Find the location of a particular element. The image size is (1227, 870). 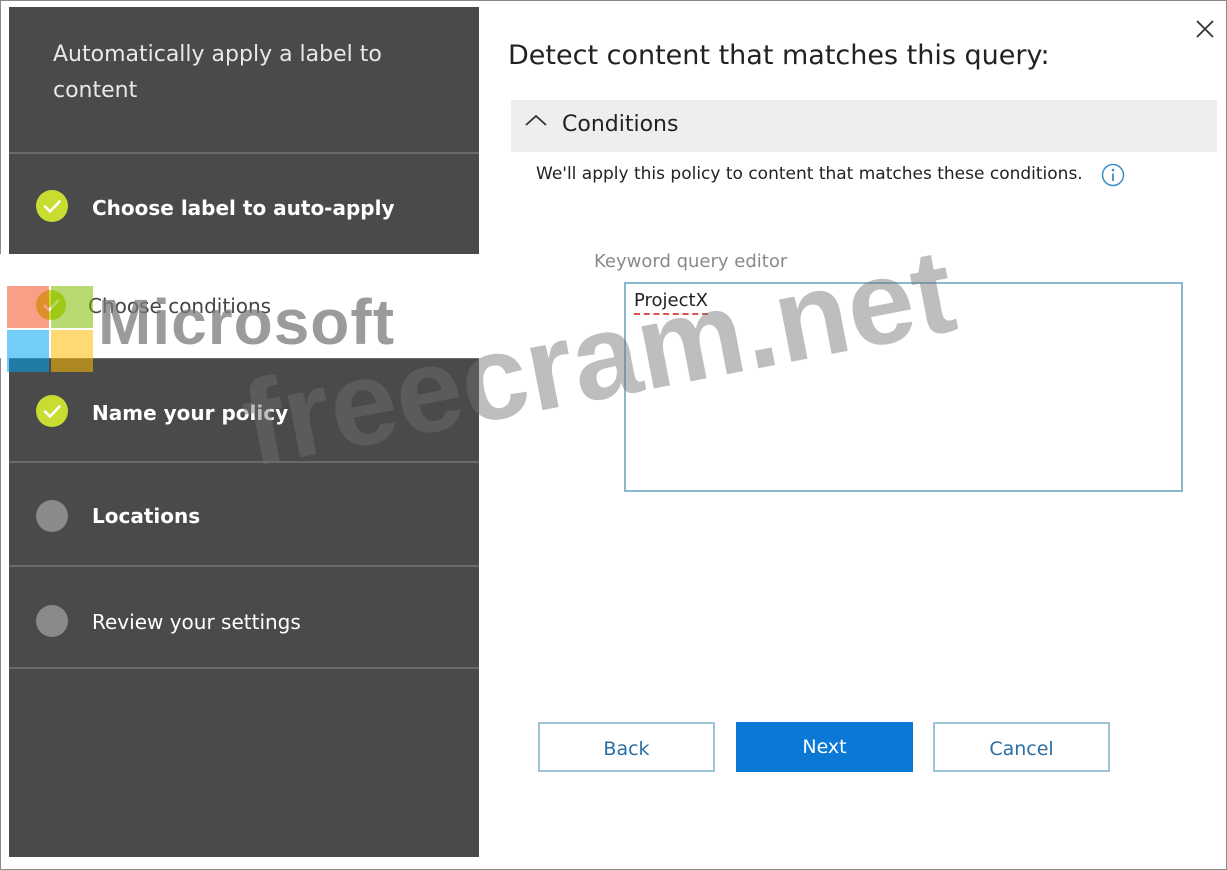

step-choose-label: Choose label to auto-apply is located at coordinates (244, 203).